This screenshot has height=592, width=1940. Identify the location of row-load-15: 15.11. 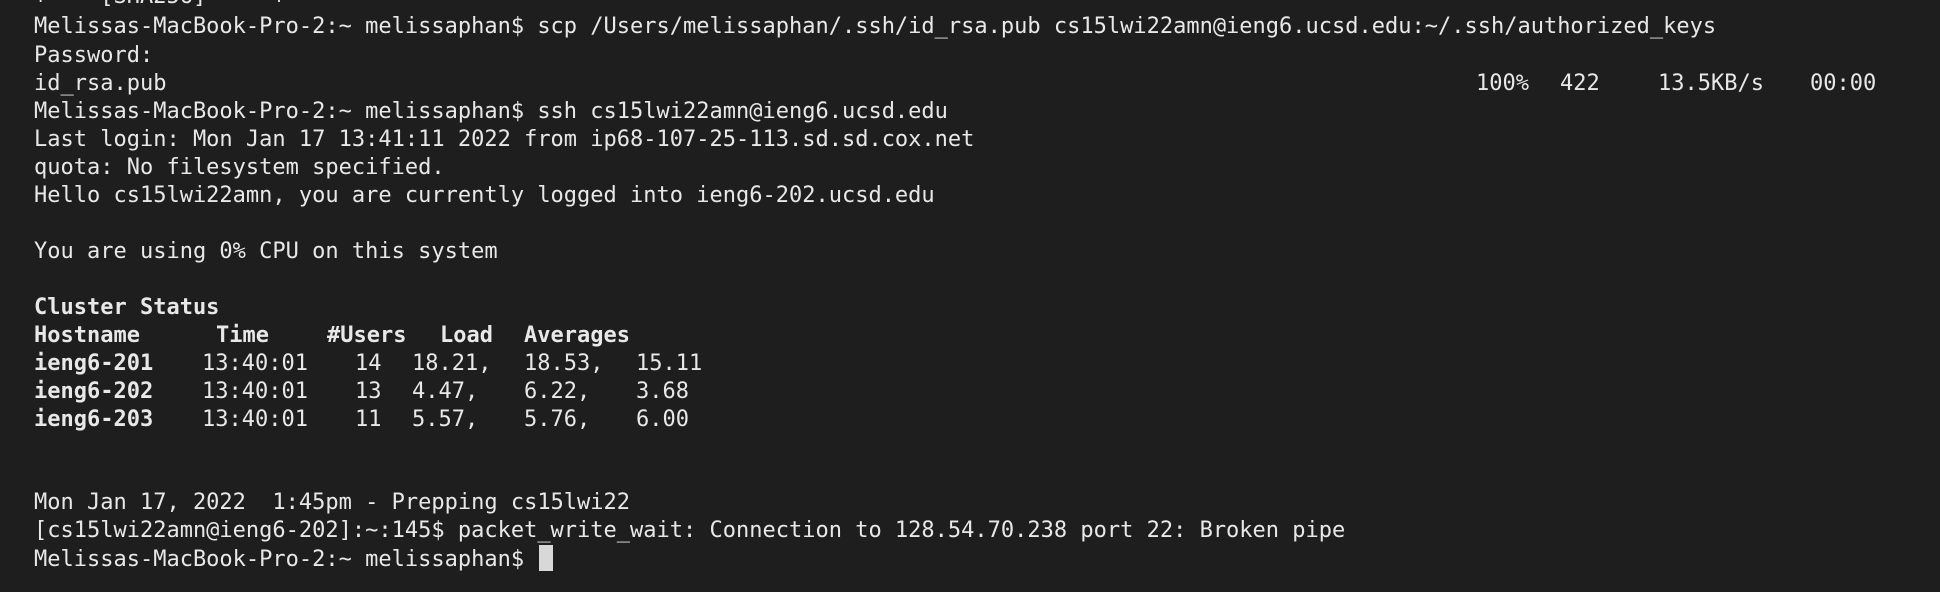
(669, 363).